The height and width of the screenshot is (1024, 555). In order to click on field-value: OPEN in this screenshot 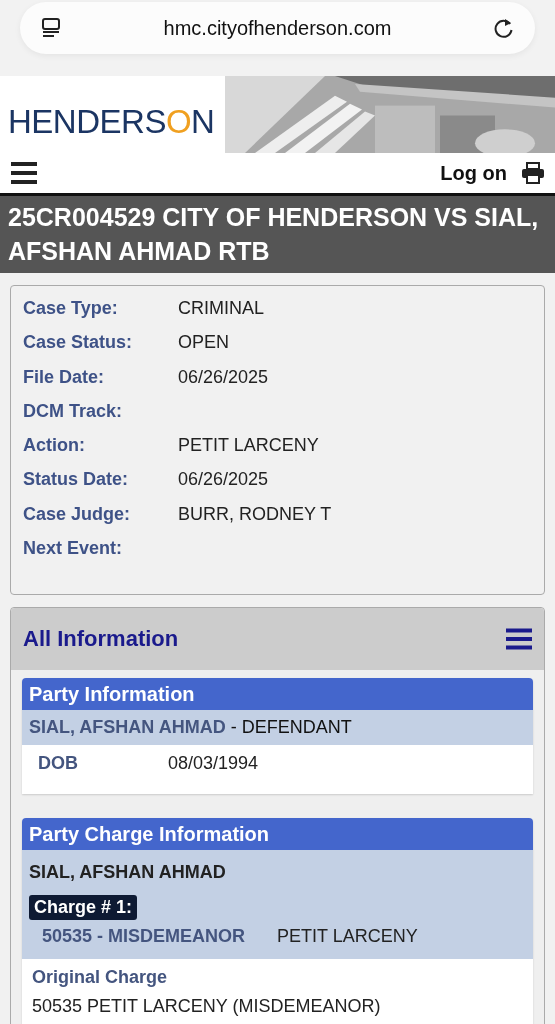, I will do `click(203, 343)`.